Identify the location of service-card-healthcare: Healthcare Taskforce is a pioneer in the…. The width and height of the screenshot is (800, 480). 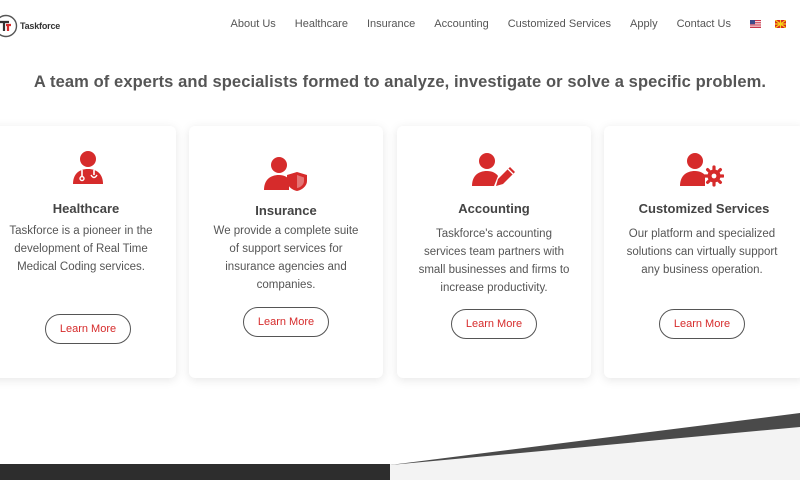
(88, 252).